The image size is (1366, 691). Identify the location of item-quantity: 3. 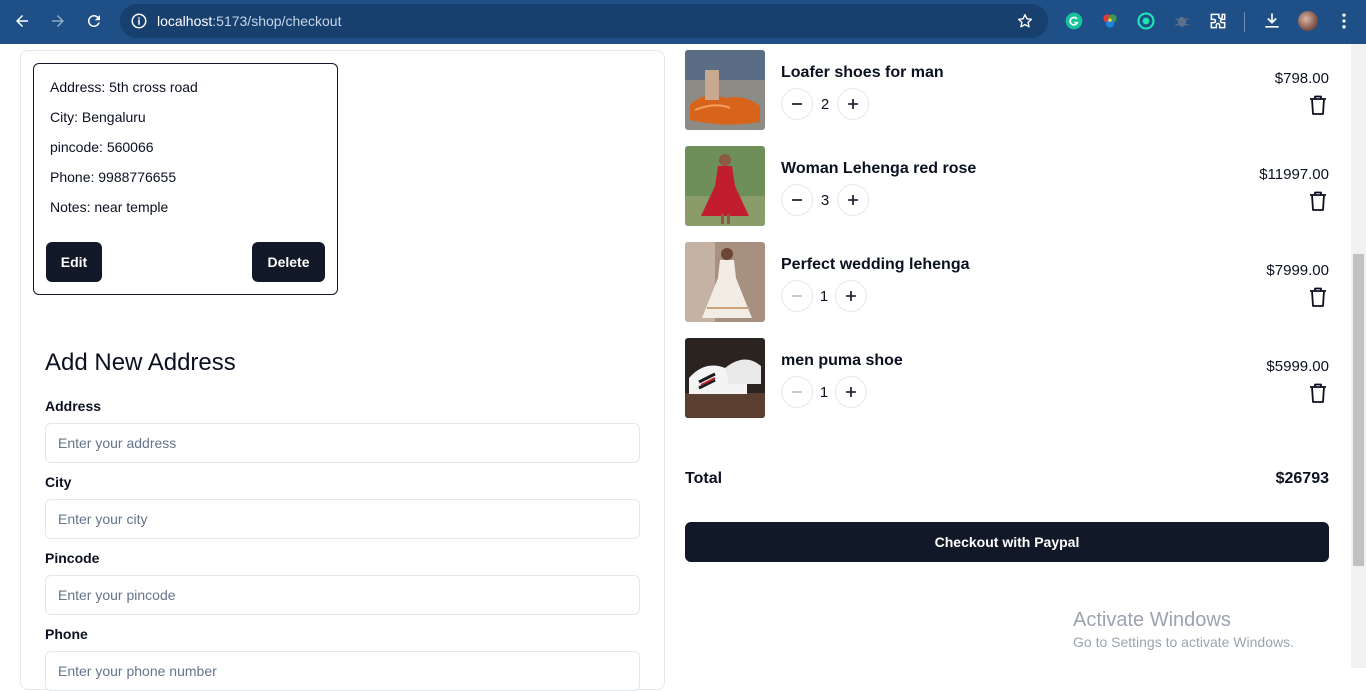
(825, 200).